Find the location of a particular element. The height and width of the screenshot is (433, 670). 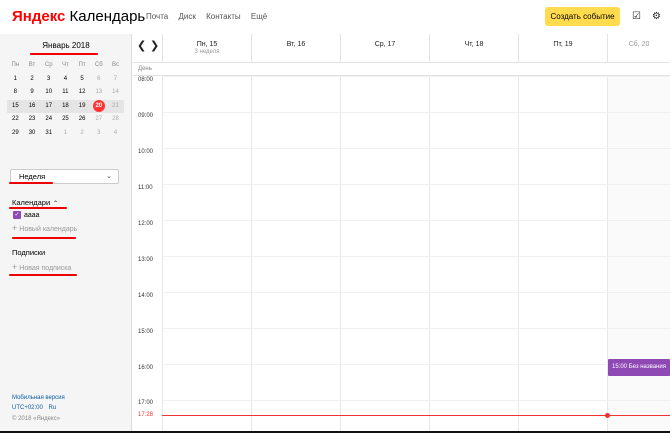

view-select-value: Неделя is located at coordinates (32, 176).